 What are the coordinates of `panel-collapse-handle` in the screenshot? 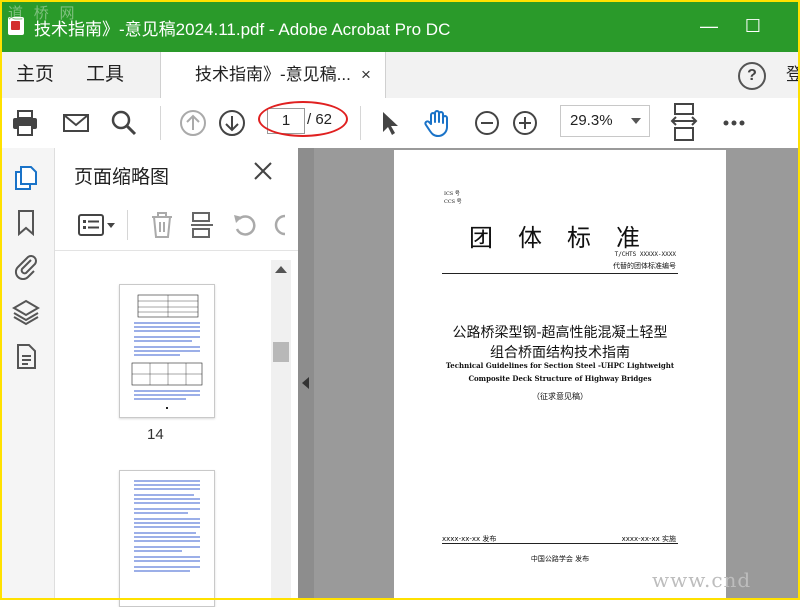 It's located at (306, 374).